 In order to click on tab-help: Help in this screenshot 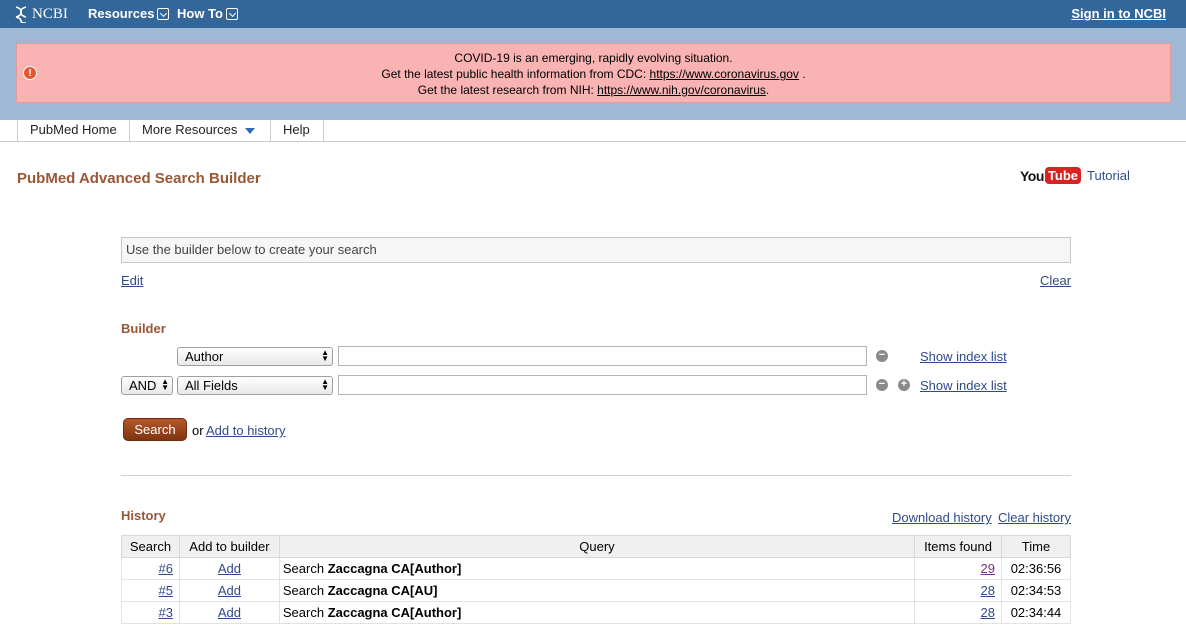, I will do `click(297, 131)`.